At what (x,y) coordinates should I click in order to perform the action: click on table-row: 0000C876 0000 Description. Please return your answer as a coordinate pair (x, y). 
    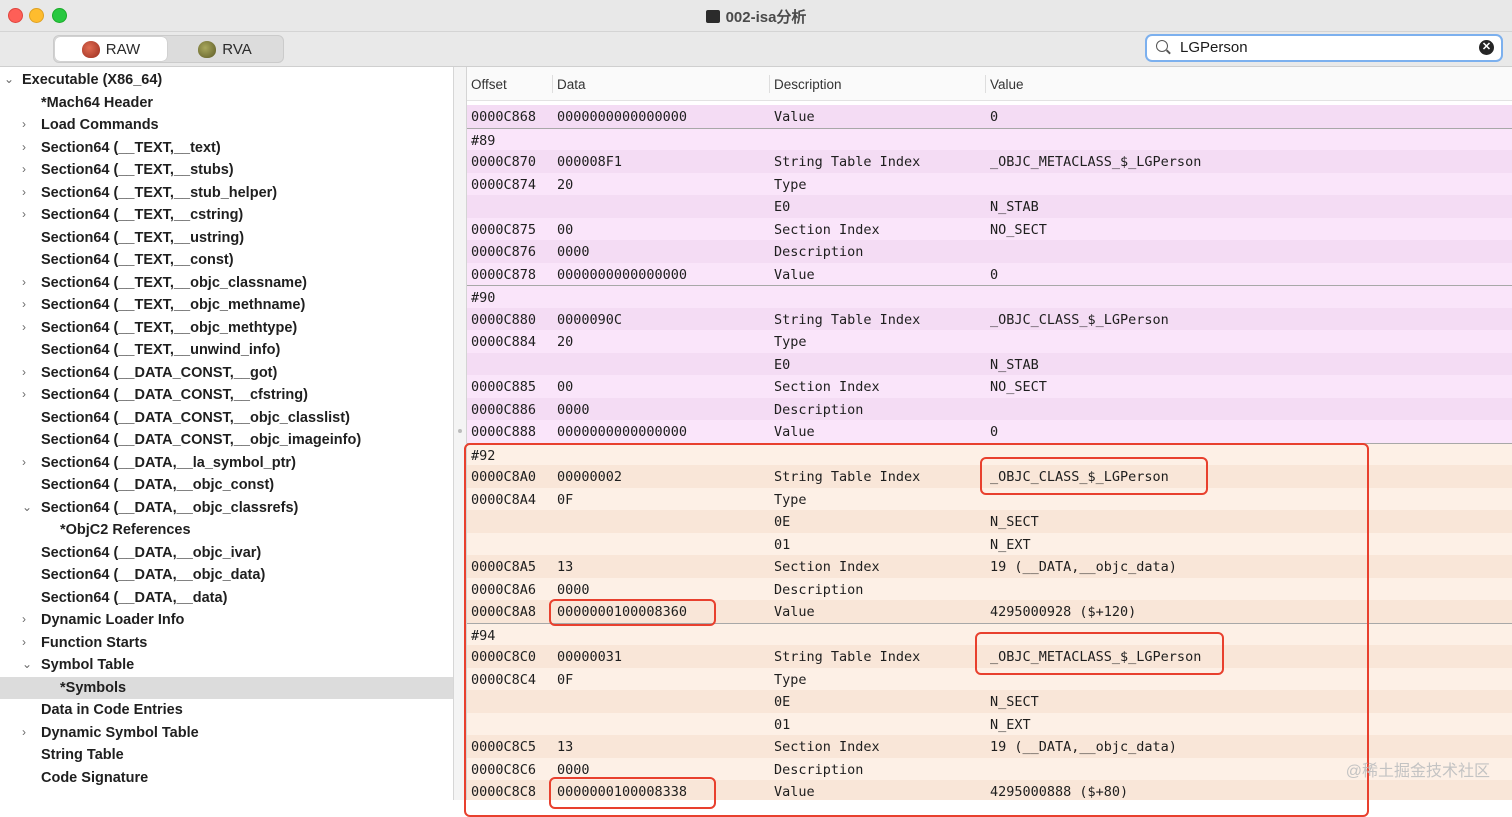
    Looking at the image, I should click on (989, 251).